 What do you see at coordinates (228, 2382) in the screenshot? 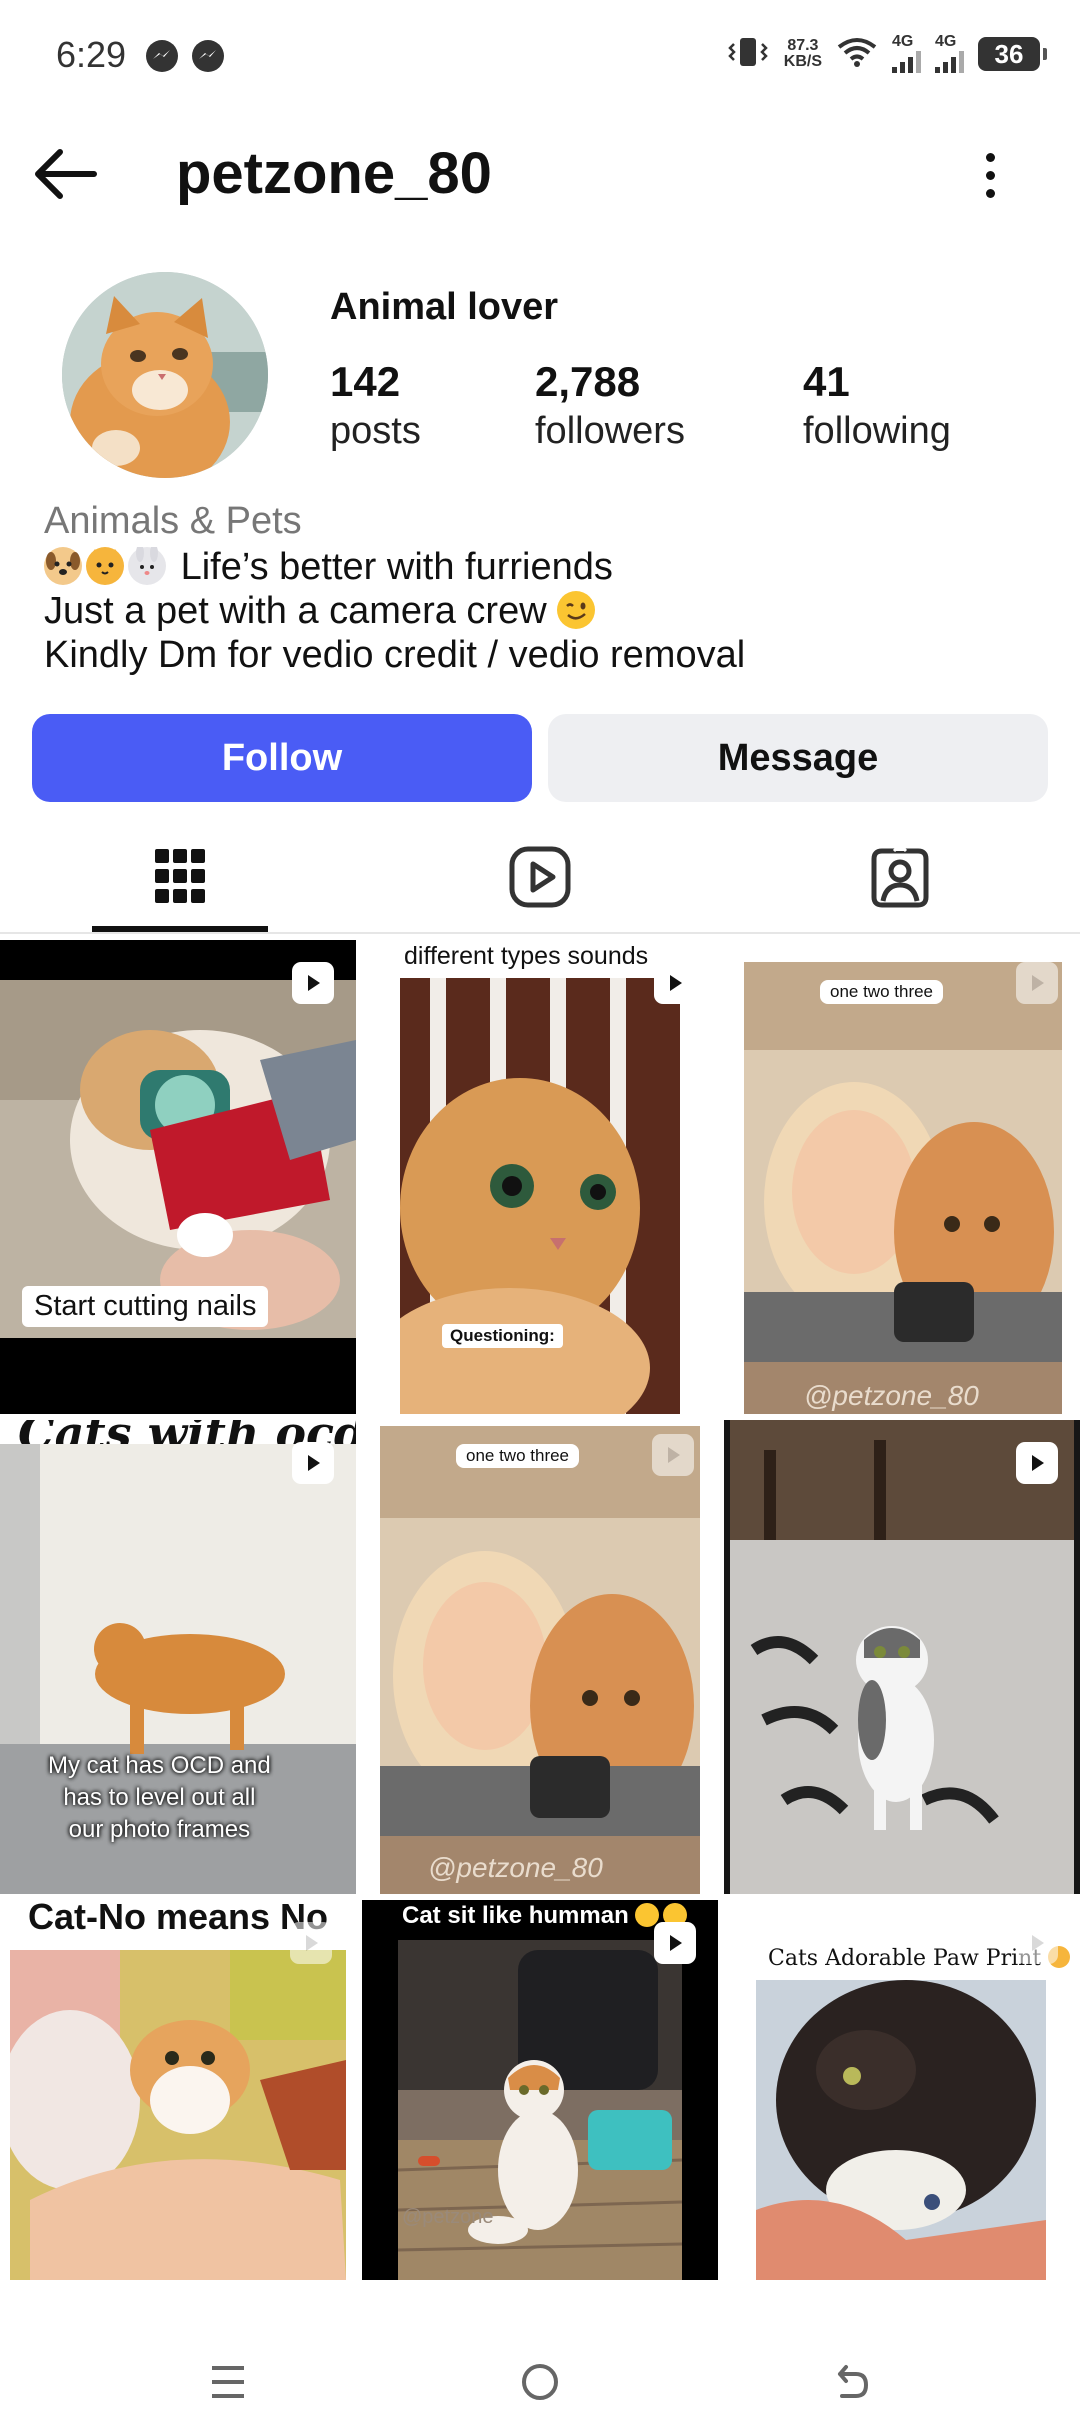
I see `menu-icon` at bounding box center [228, 2382].